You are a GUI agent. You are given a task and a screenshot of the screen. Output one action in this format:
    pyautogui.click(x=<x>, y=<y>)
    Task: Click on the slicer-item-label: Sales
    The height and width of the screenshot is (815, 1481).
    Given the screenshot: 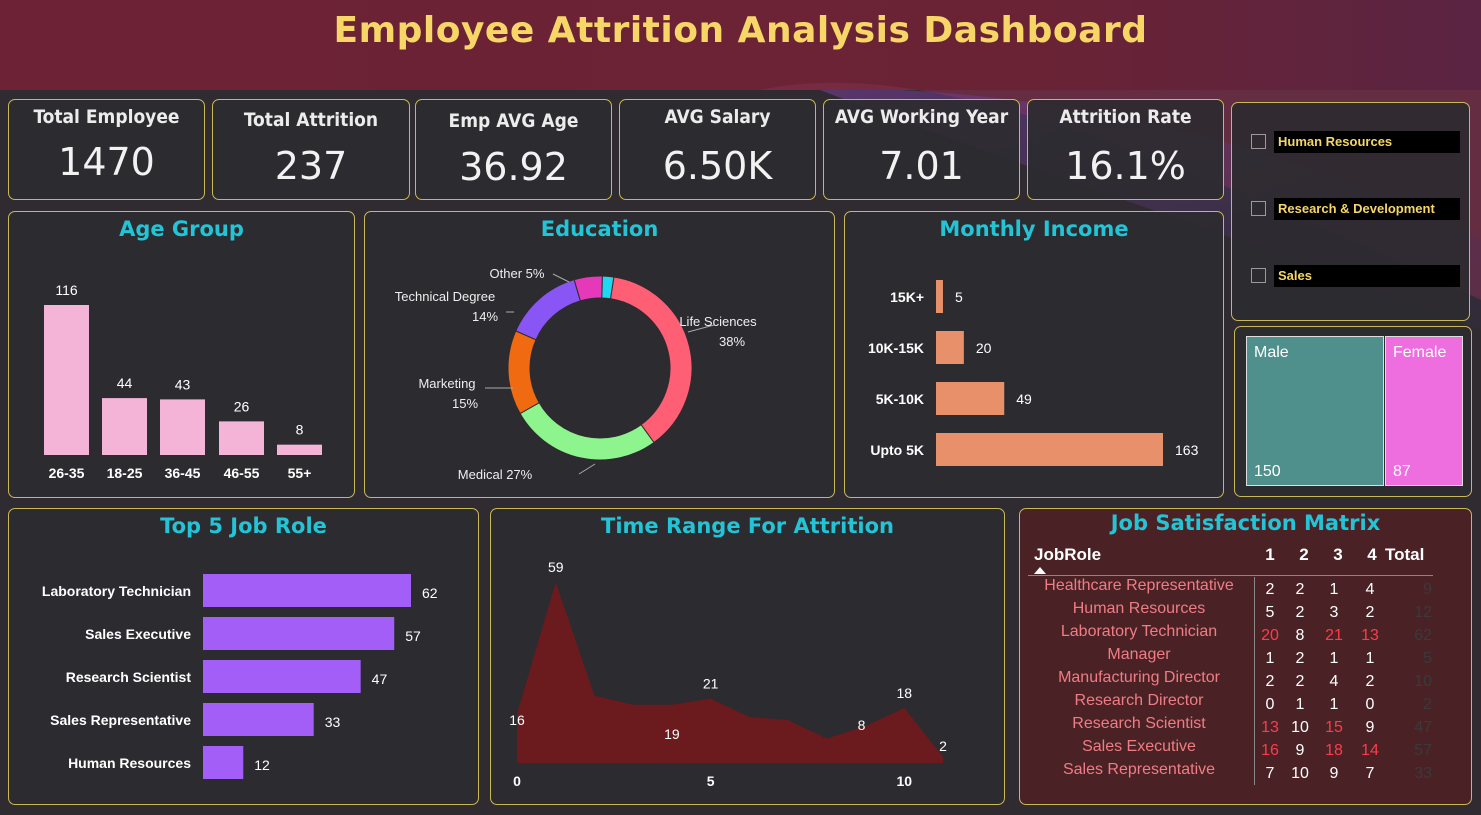 What is the action you would take?
    pyautogui.click(x=1367, y=276)
    